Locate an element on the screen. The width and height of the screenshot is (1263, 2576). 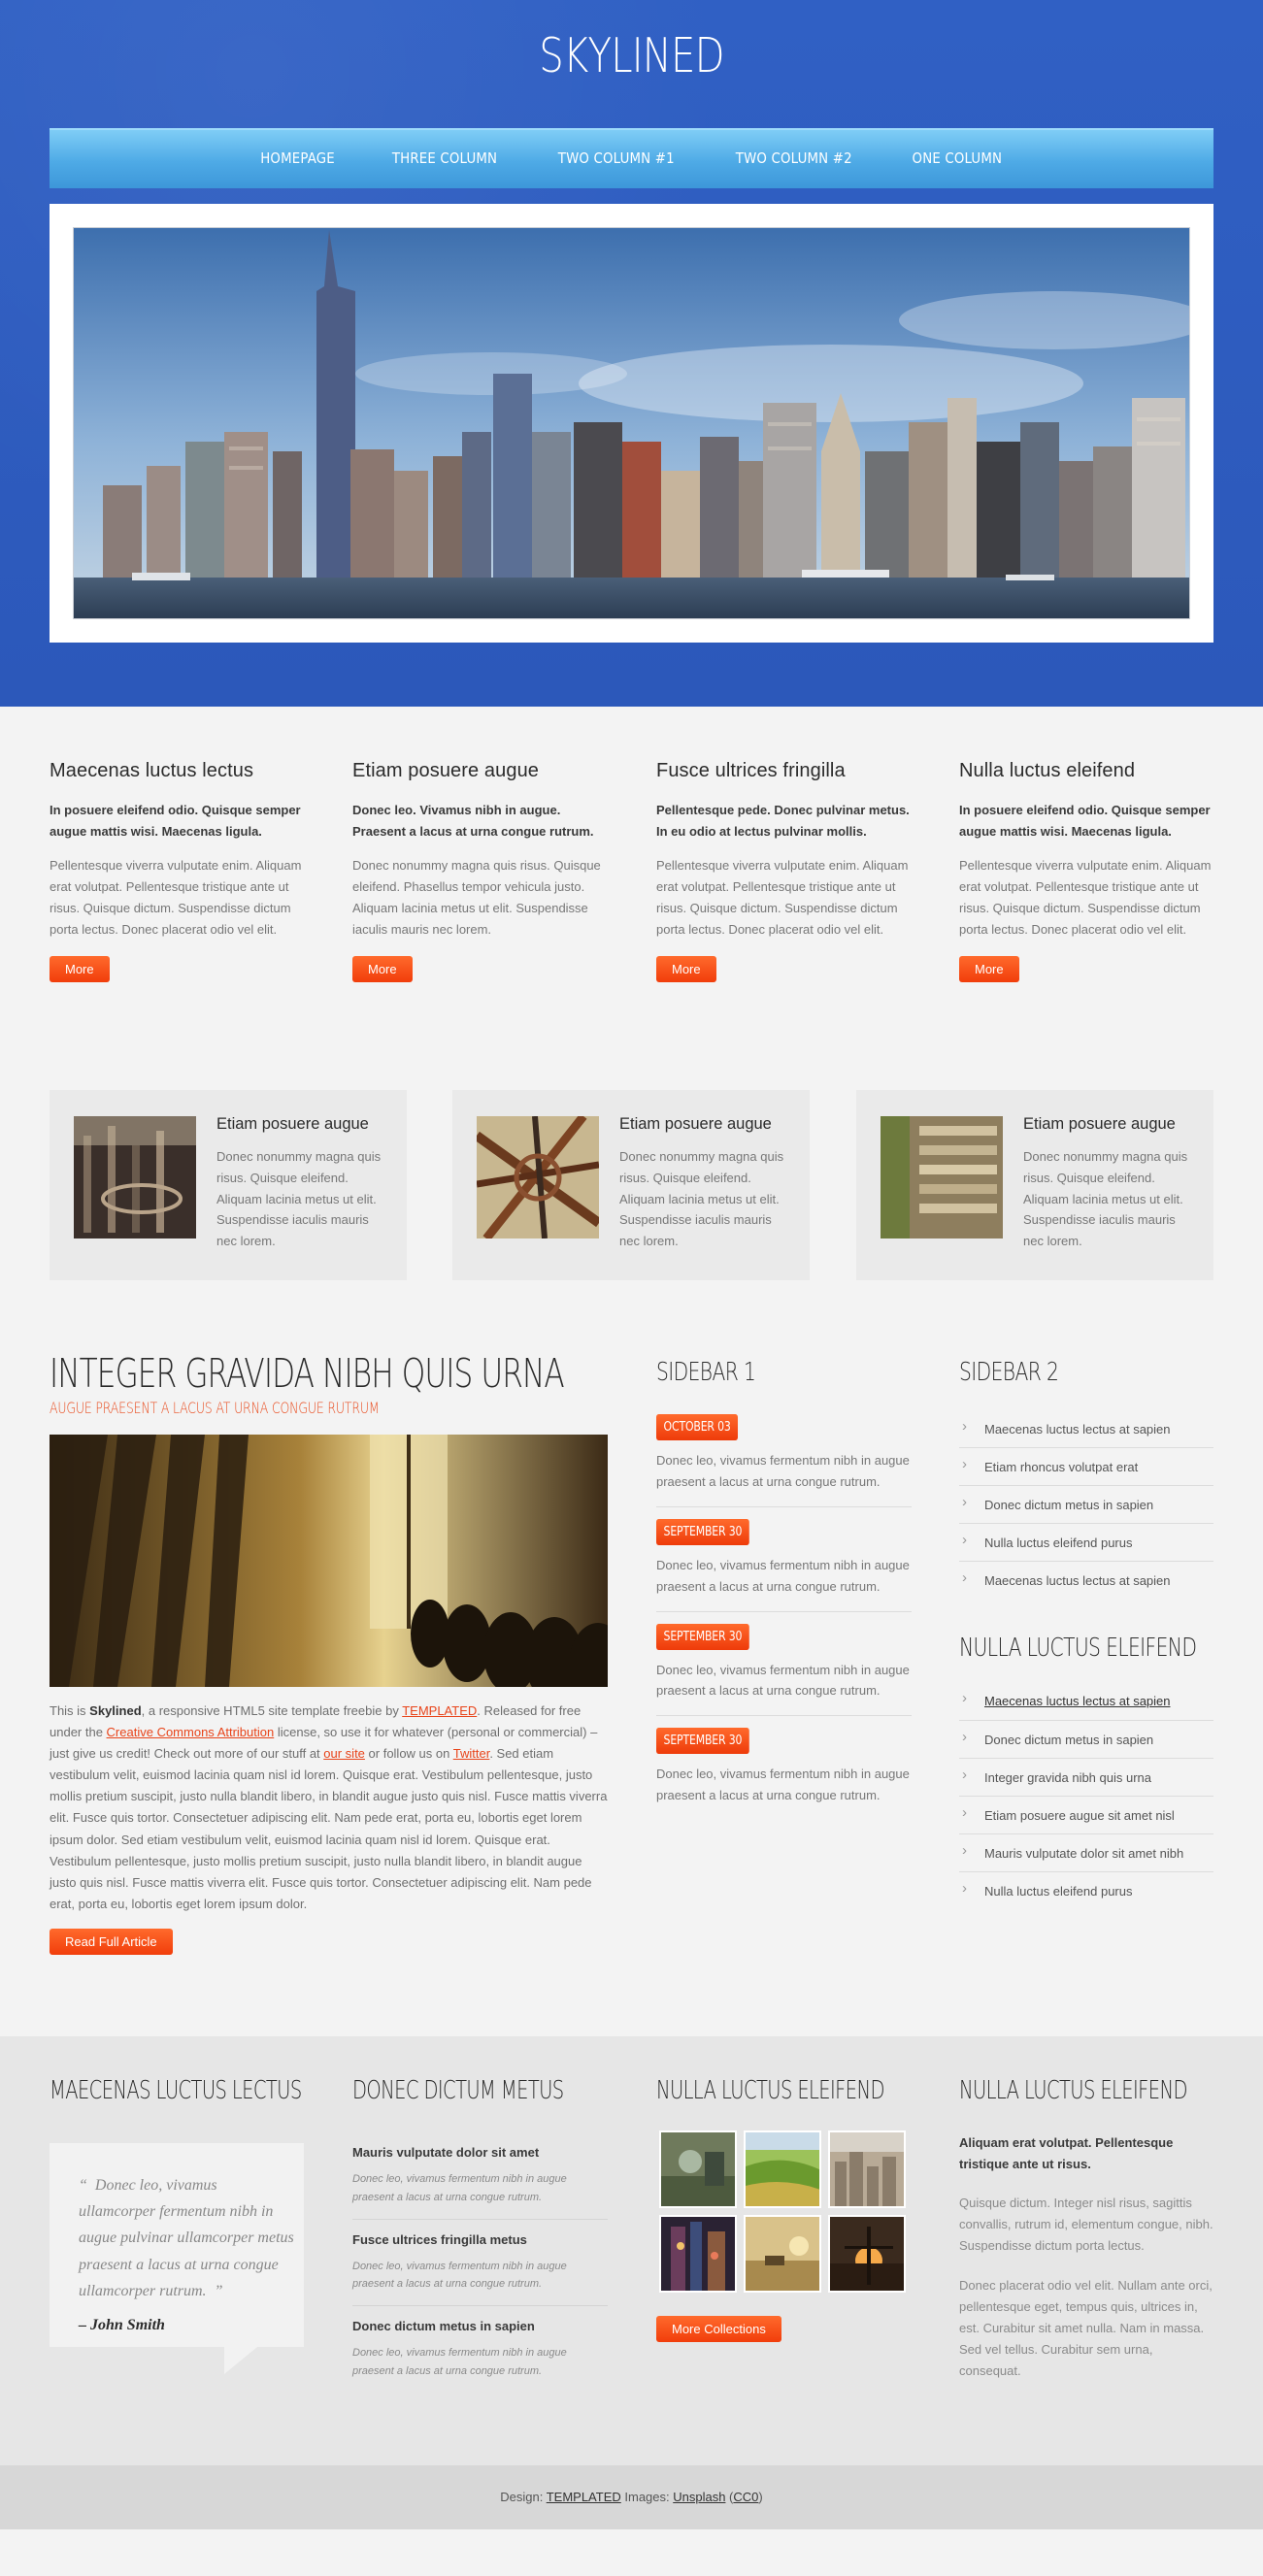
list-item: Mauris vulputate dolor sit amet nibh is located at coordinates (1086, 1853).